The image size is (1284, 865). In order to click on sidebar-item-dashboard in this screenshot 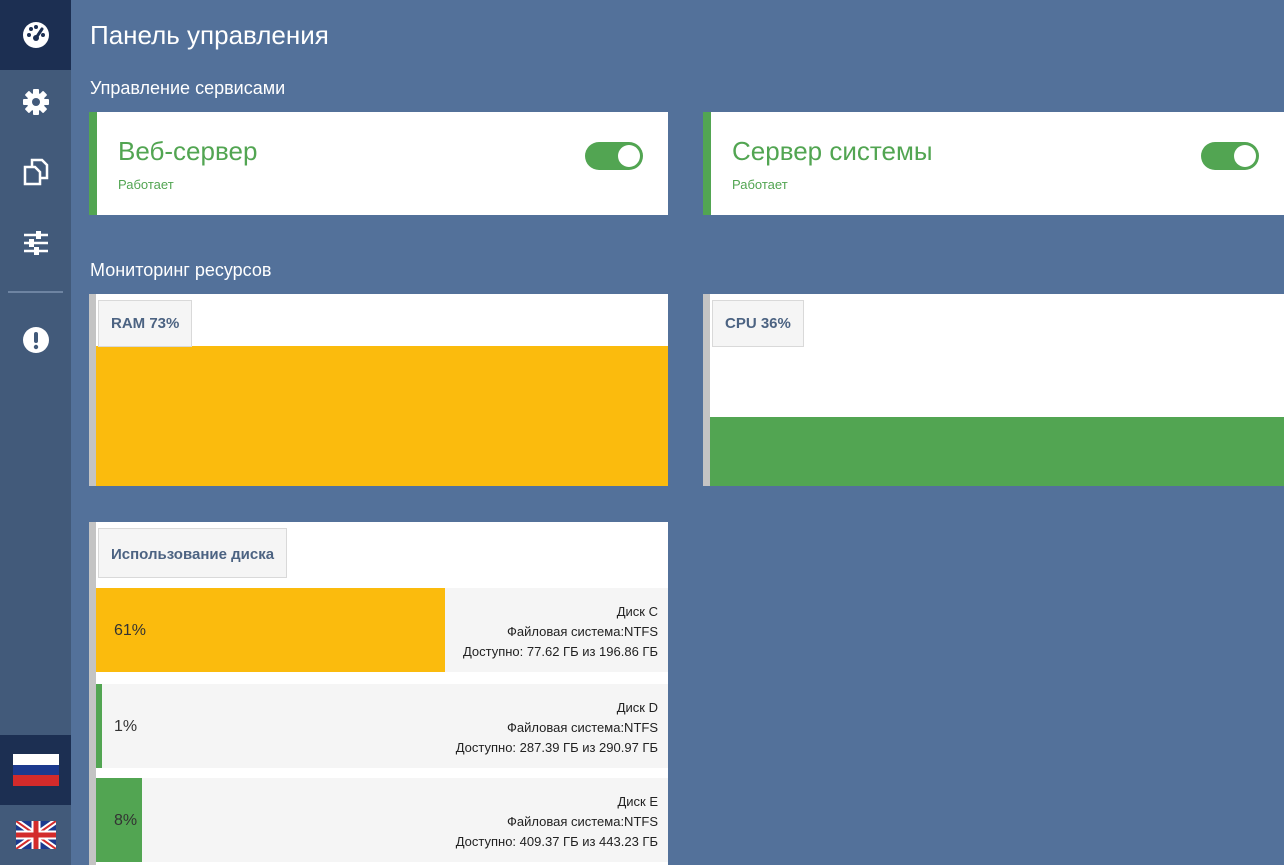, I will do `click(35, 35)`.